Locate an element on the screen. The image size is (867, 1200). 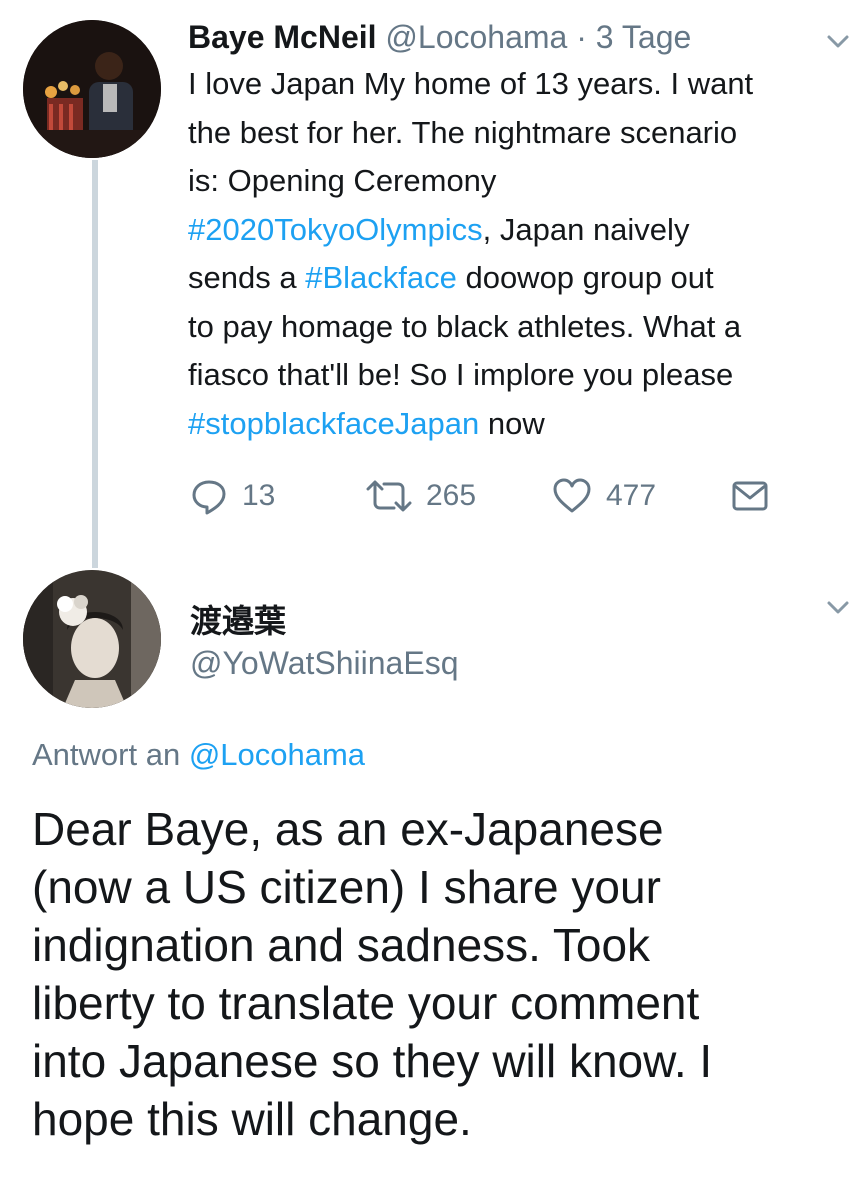
tweet-text-segment: sends a is located at coordinates (247, 277).